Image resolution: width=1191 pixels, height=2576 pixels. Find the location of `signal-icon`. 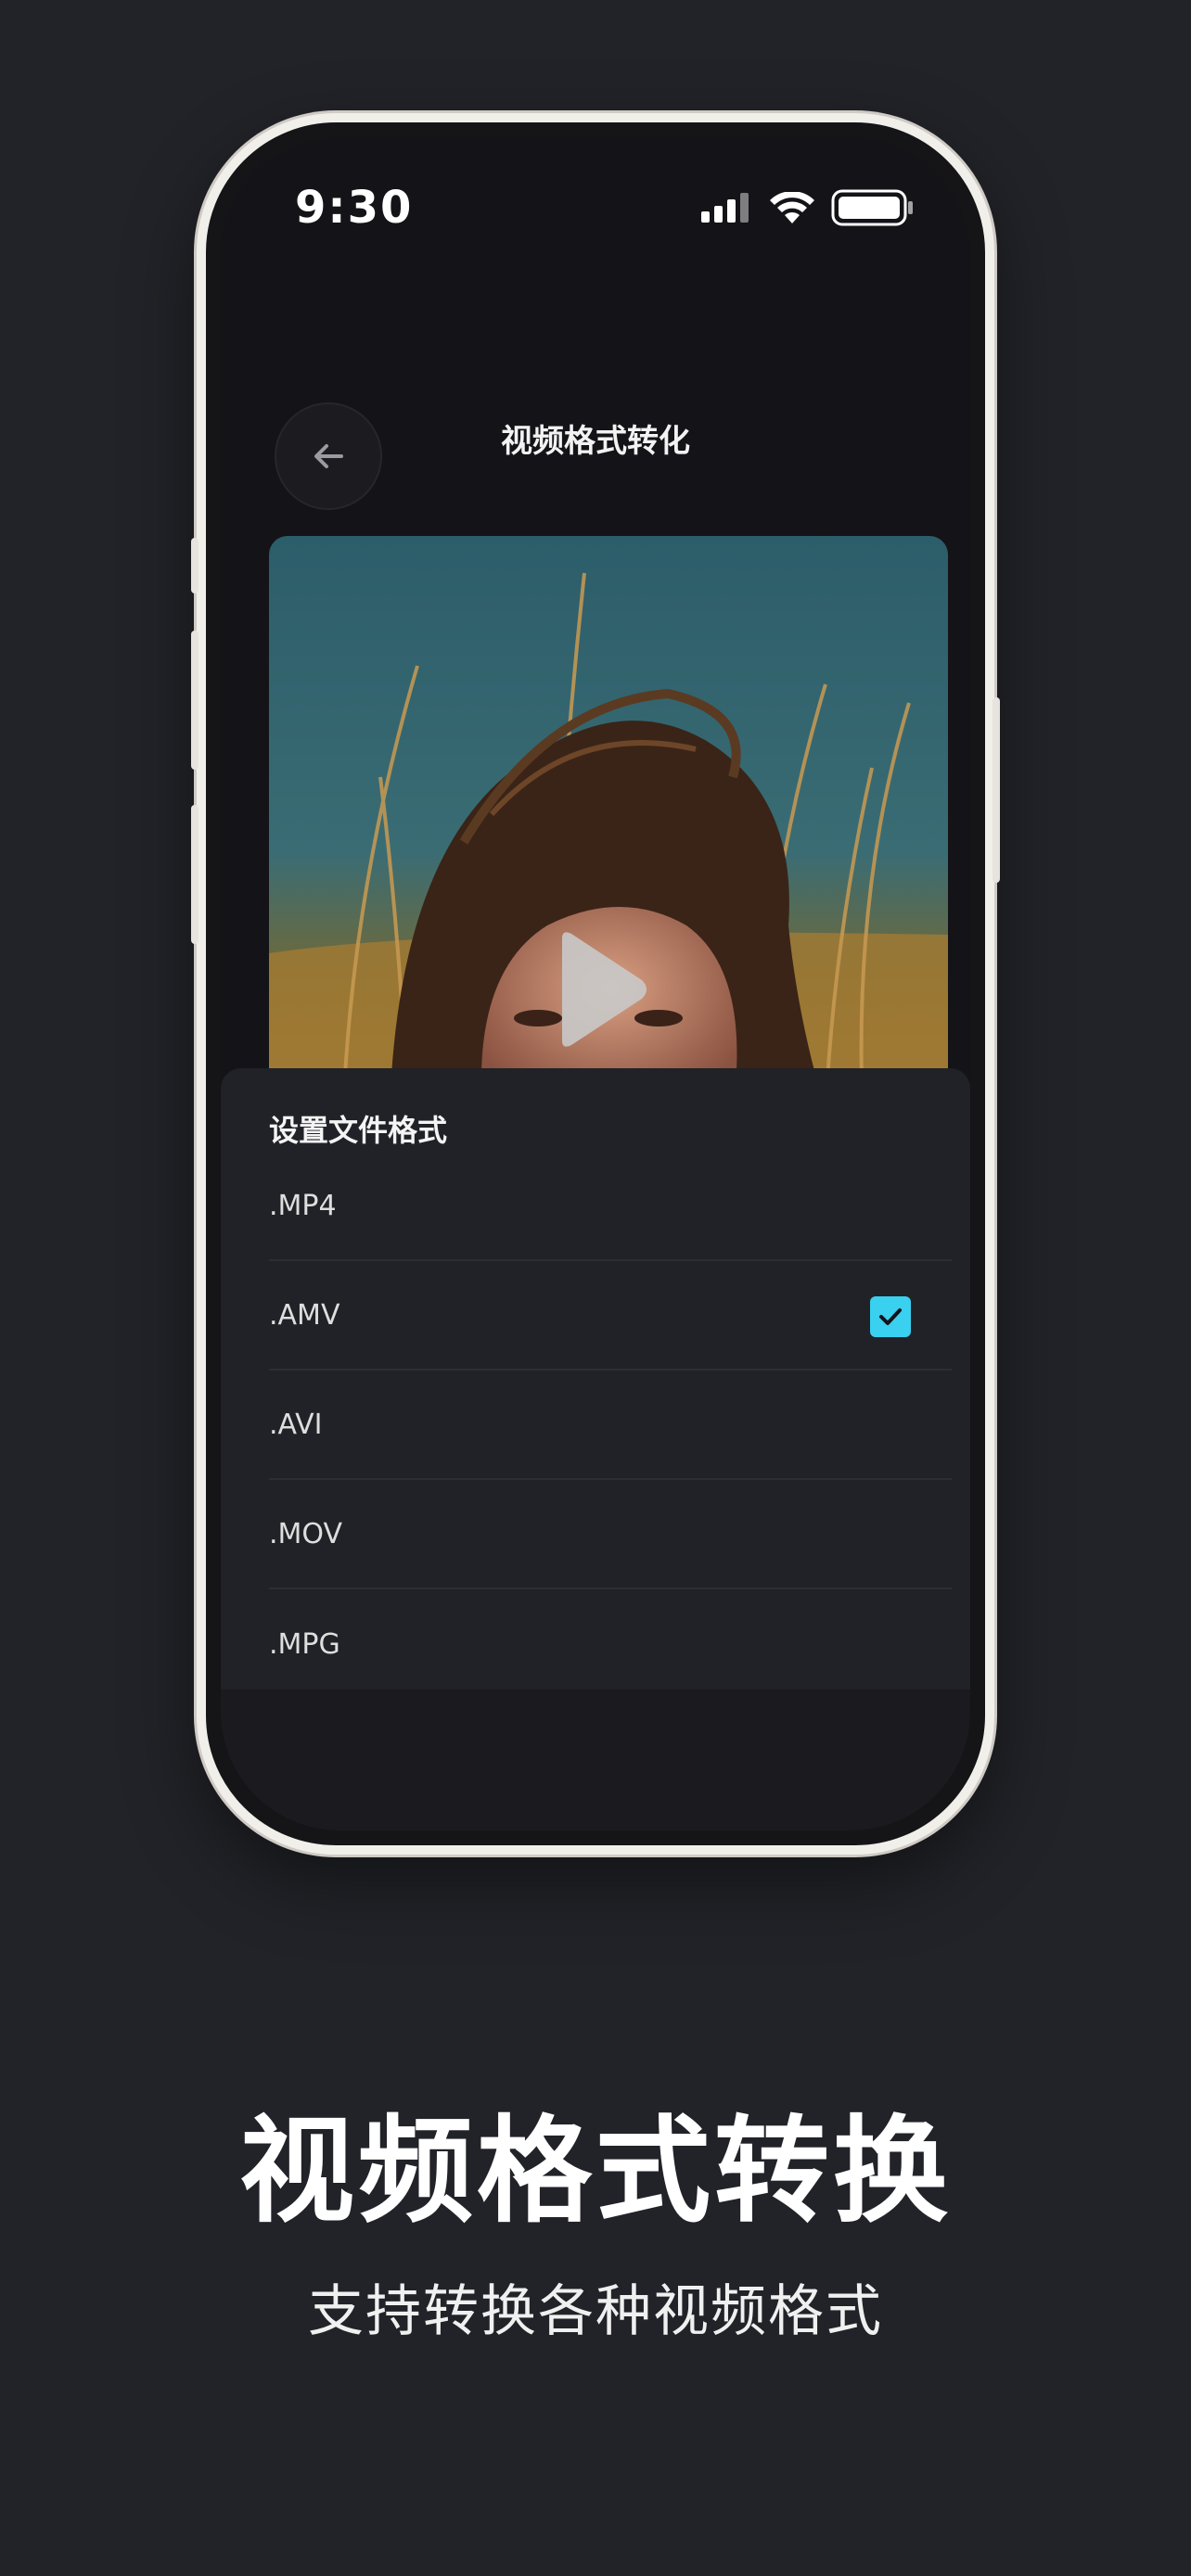

signal-icon is located at coordinates (725, 208).